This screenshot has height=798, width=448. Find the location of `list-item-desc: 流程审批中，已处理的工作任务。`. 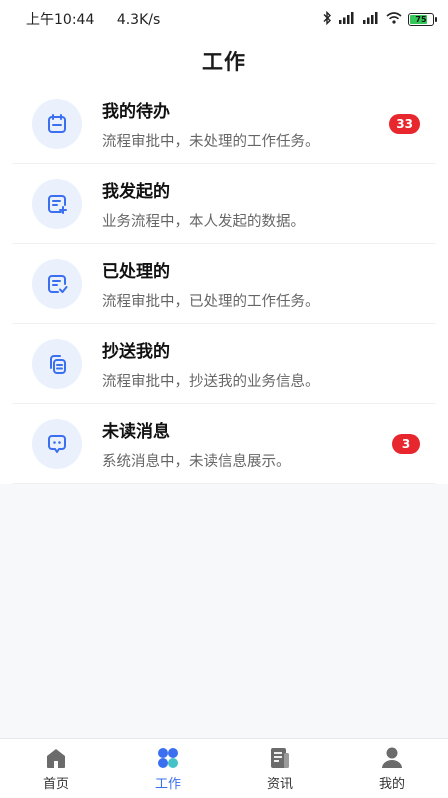

list-item-desc: 流程审批中，已处理的工作任务。 is located at coordinates (211, 301).